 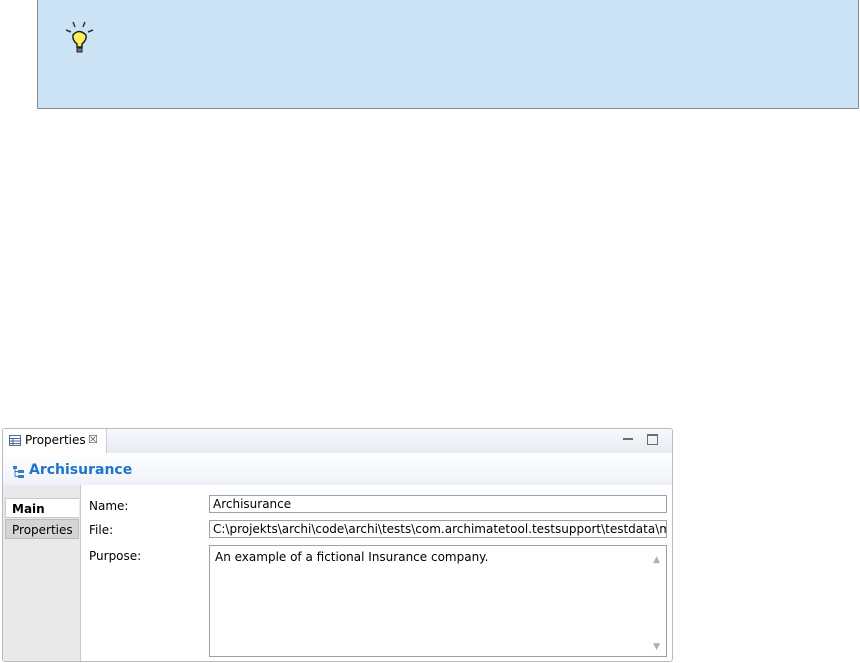 What do you see at coordinates (79, 37) in the screenshot?
I see `lightbulb-icon` at bounding box center [79, 37].